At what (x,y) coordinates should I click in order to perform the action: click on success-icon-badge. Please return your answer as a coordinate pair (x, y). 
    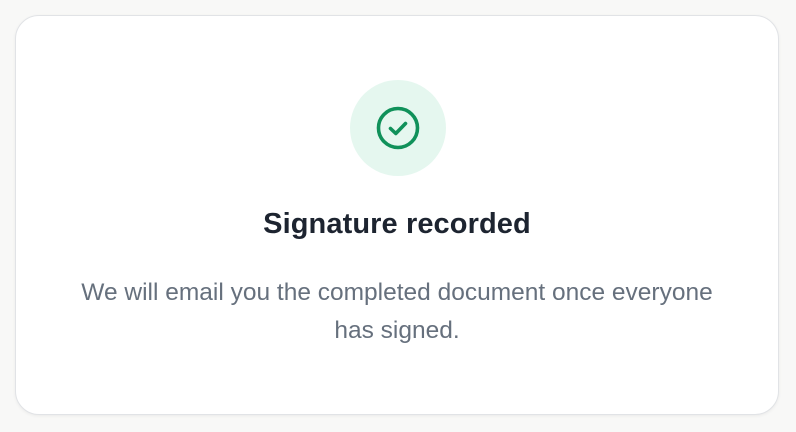
    Looking at the image, I should click on (398, 128).